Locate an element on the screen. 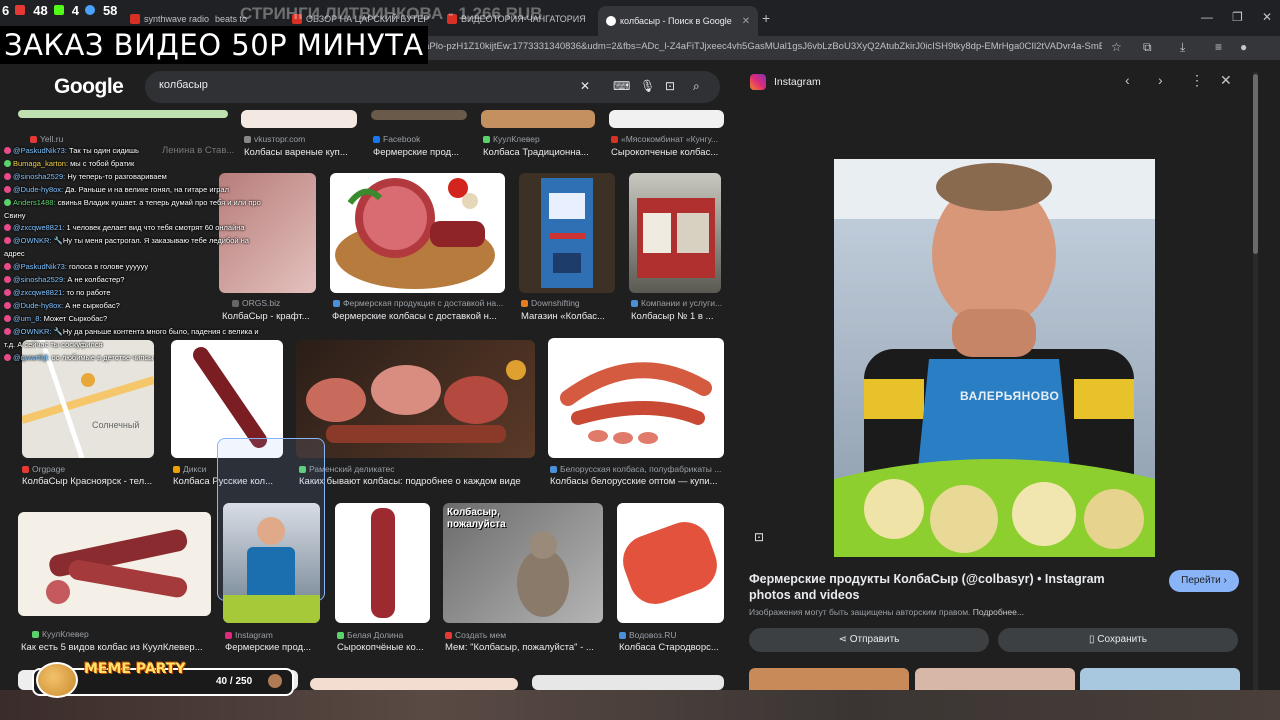  media-control-icon: ≡ is located at coordinates (1218, 47).